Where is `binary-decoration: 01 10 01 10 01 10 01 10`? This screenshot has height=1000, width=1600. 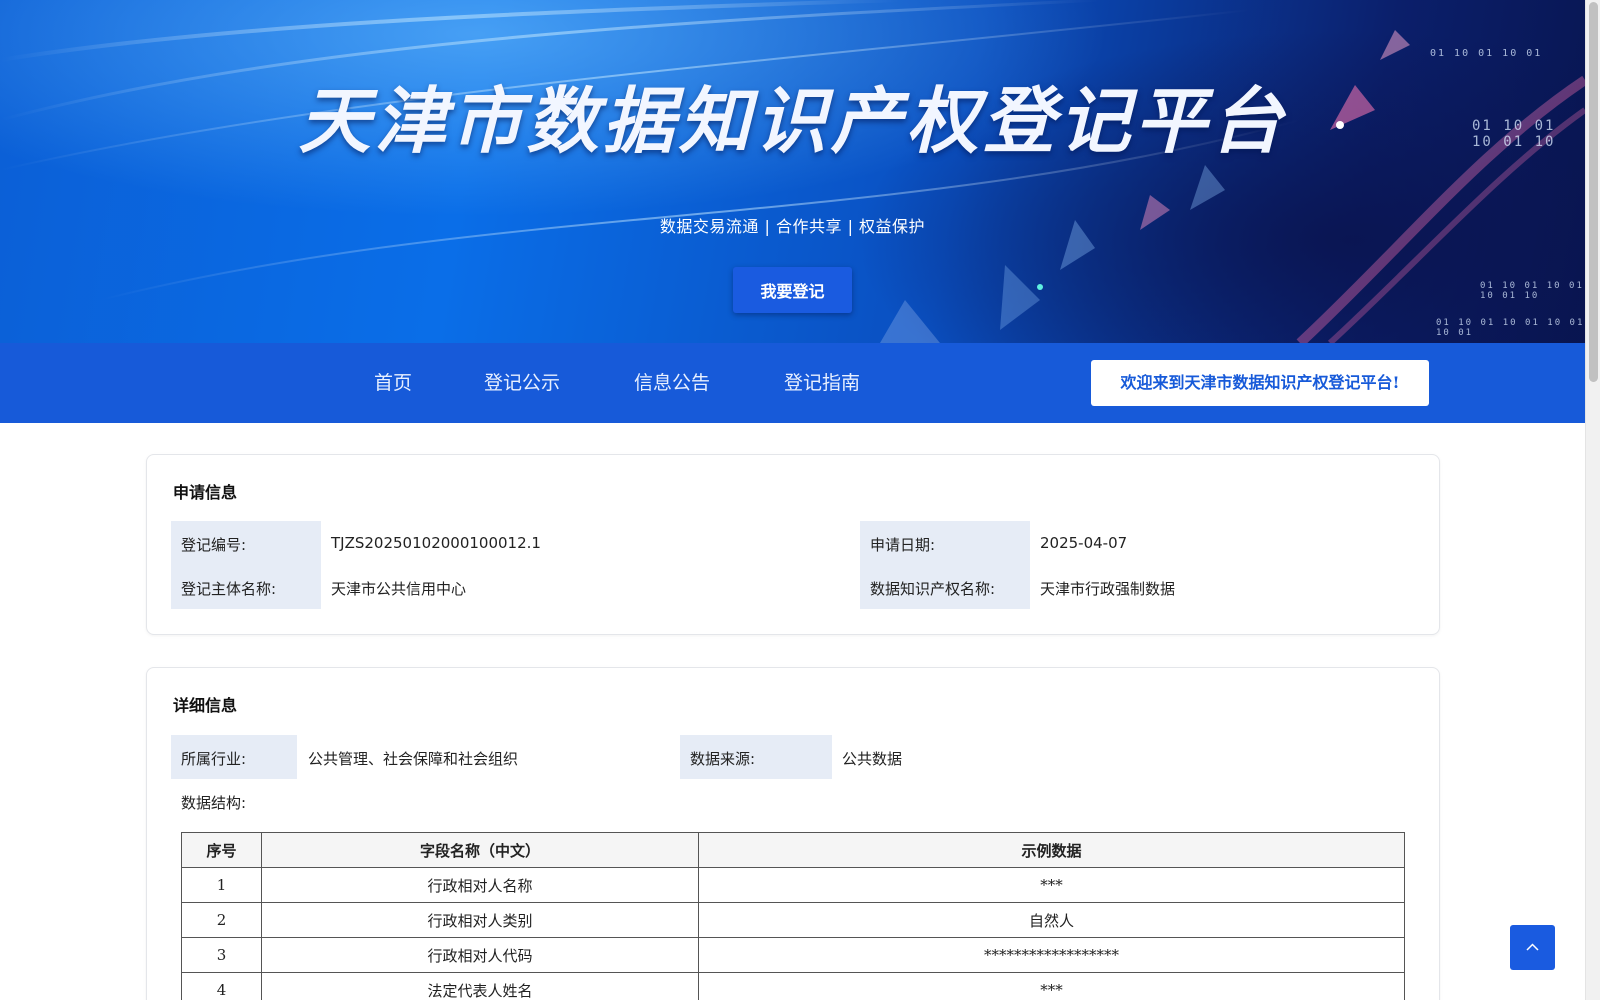 binary-decoration: 01 10 01 10 01 10 01 10 is located at coordinates (1532, 291).